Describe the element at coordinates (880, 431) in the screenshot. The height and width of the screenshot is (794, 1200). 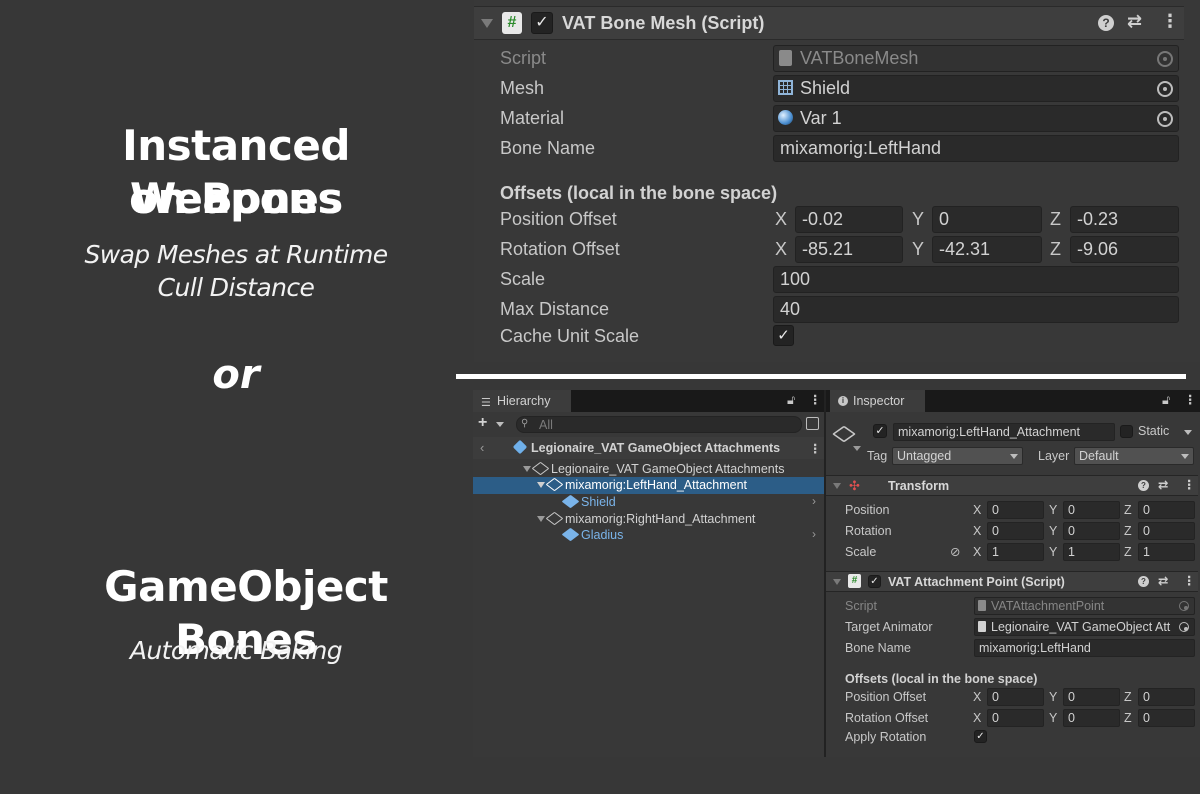
I see `active-checkbox: ✓` at that location.